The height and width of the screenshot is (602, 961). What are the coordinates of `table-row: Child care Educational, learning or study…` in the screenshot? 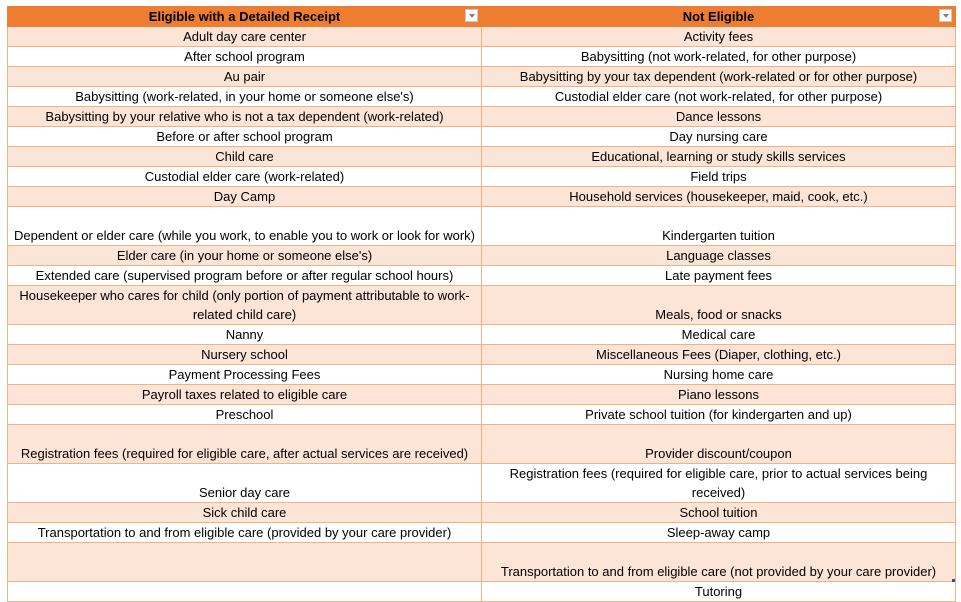 It's located at (481, 156).